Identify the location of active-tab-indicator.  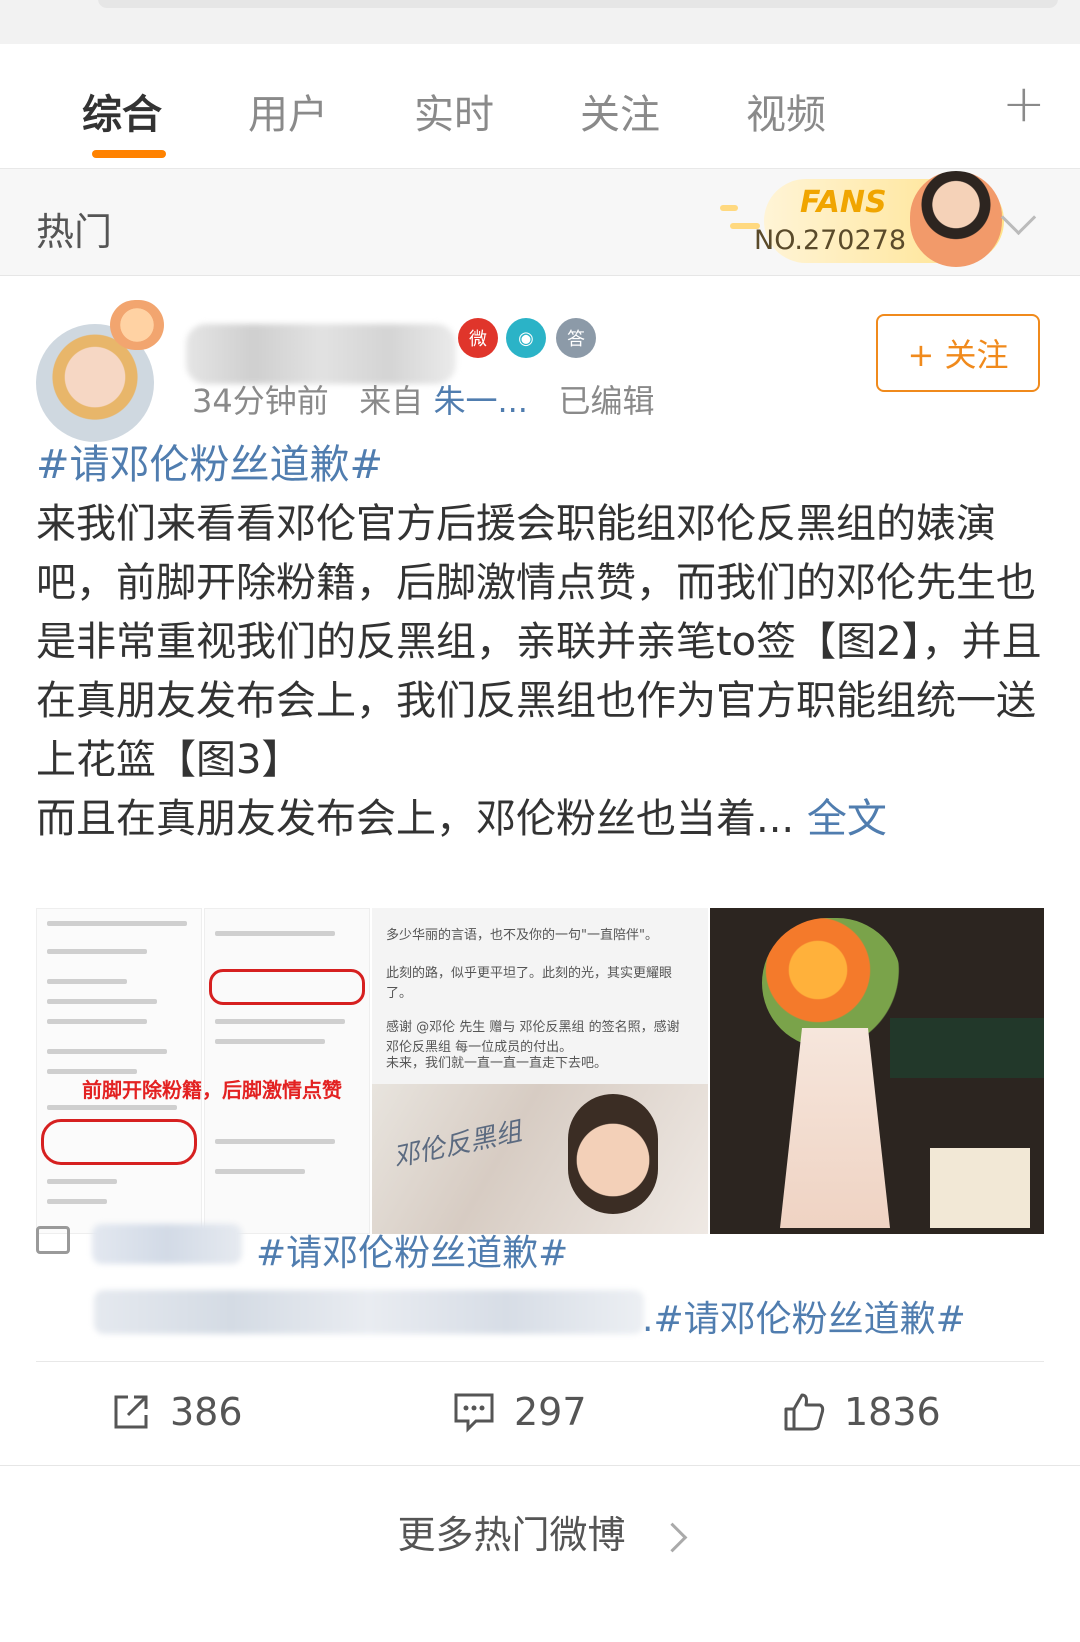
(129, 154).